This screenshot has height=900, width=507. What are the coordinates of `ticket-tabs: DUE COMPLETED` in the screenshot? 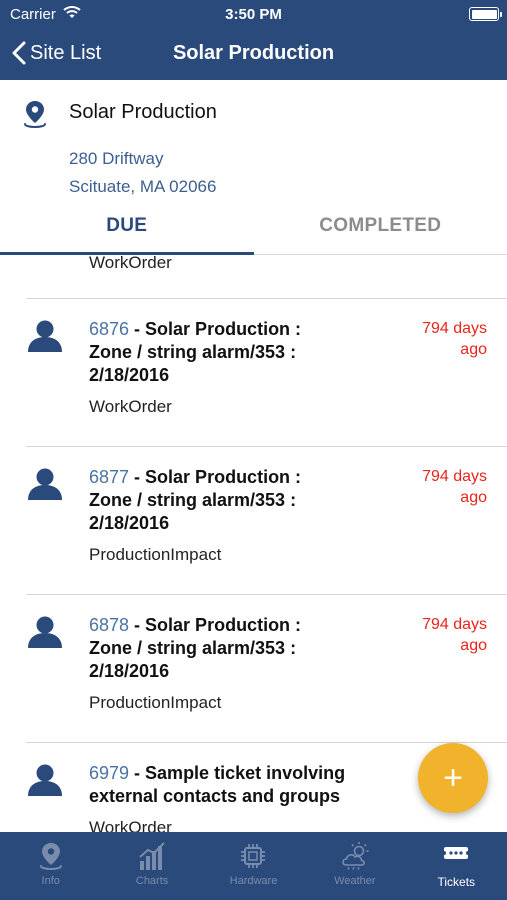 It's located at (253, 227).